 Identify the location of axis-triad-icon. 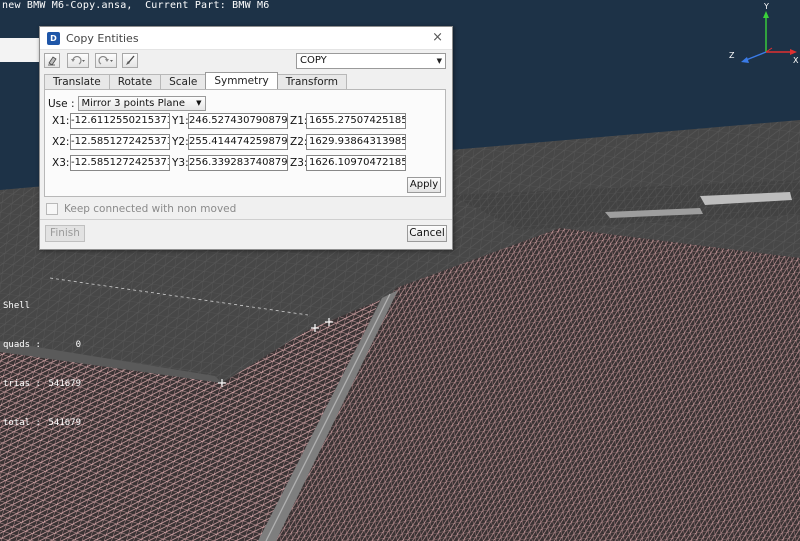
(769, 37).